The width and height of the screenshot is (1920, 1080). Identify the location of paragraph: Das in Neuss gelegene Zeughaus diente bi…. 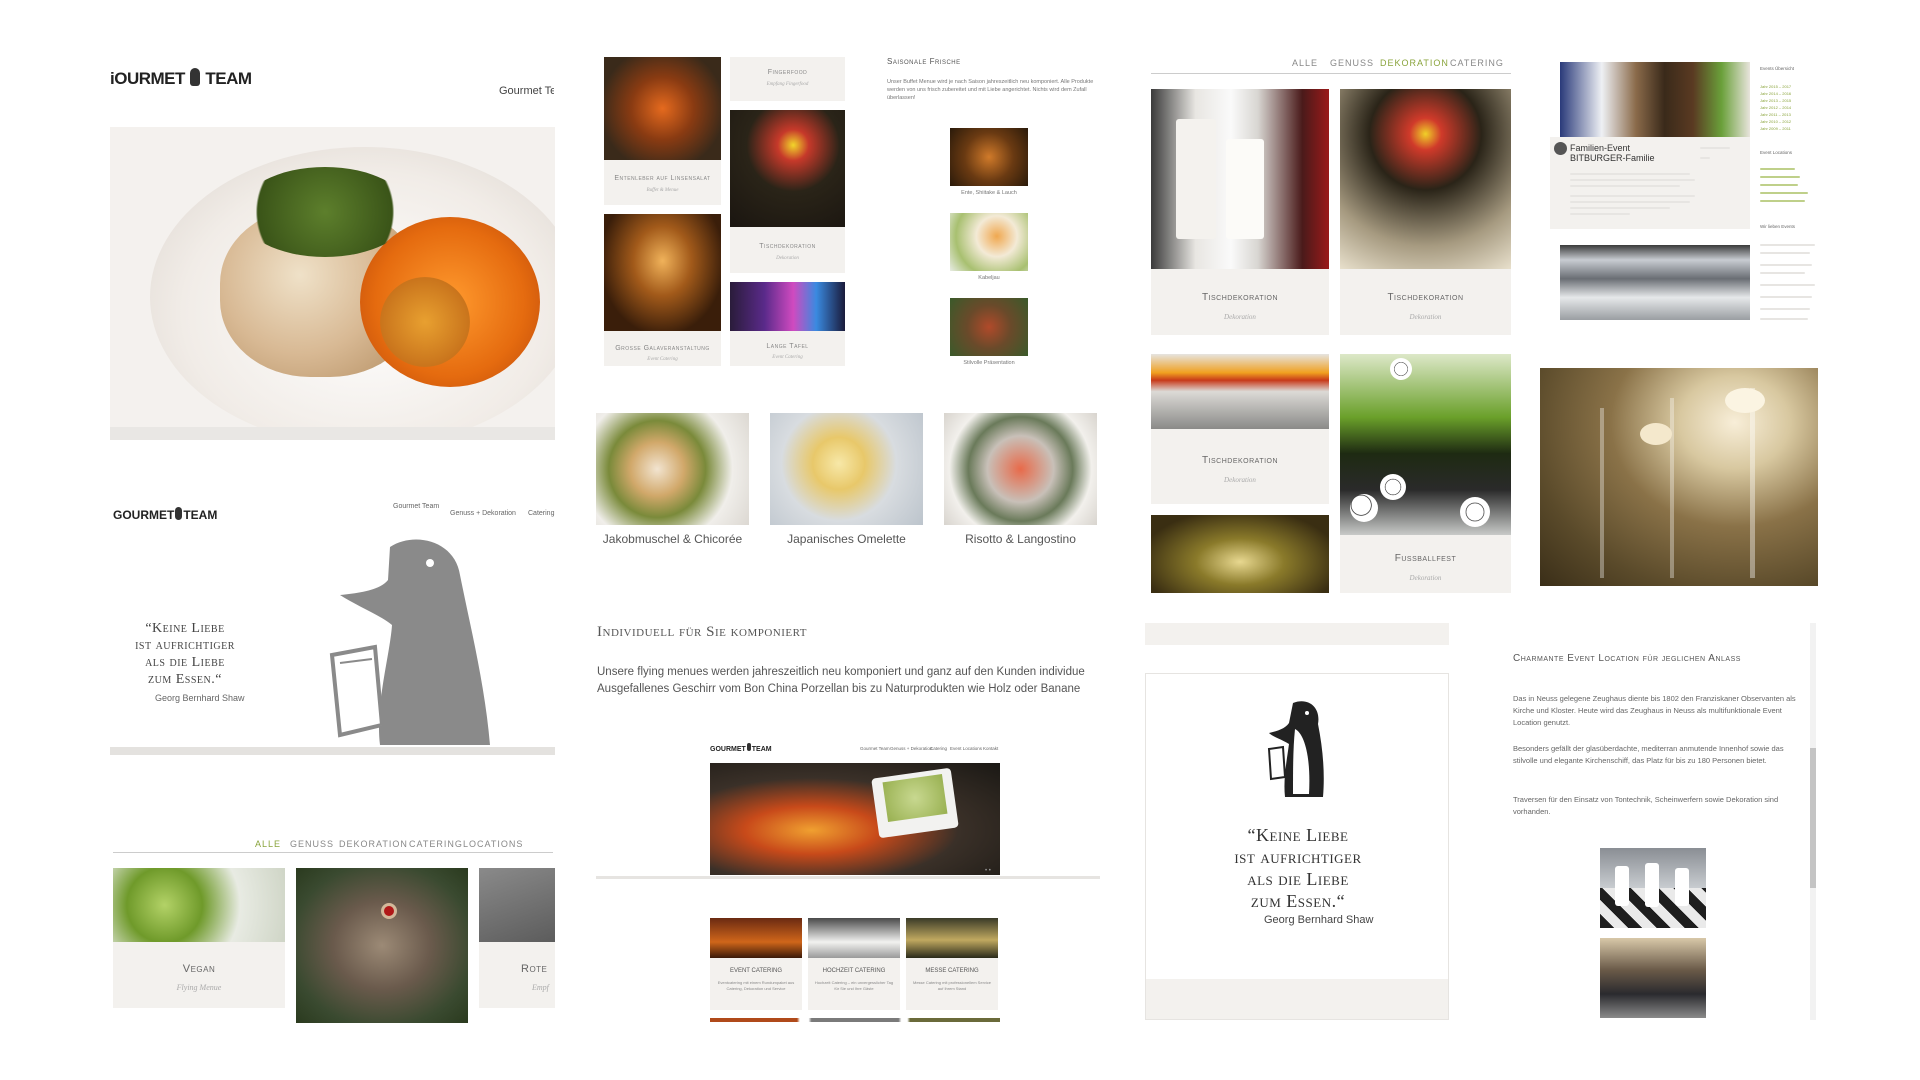
(1654, 710).